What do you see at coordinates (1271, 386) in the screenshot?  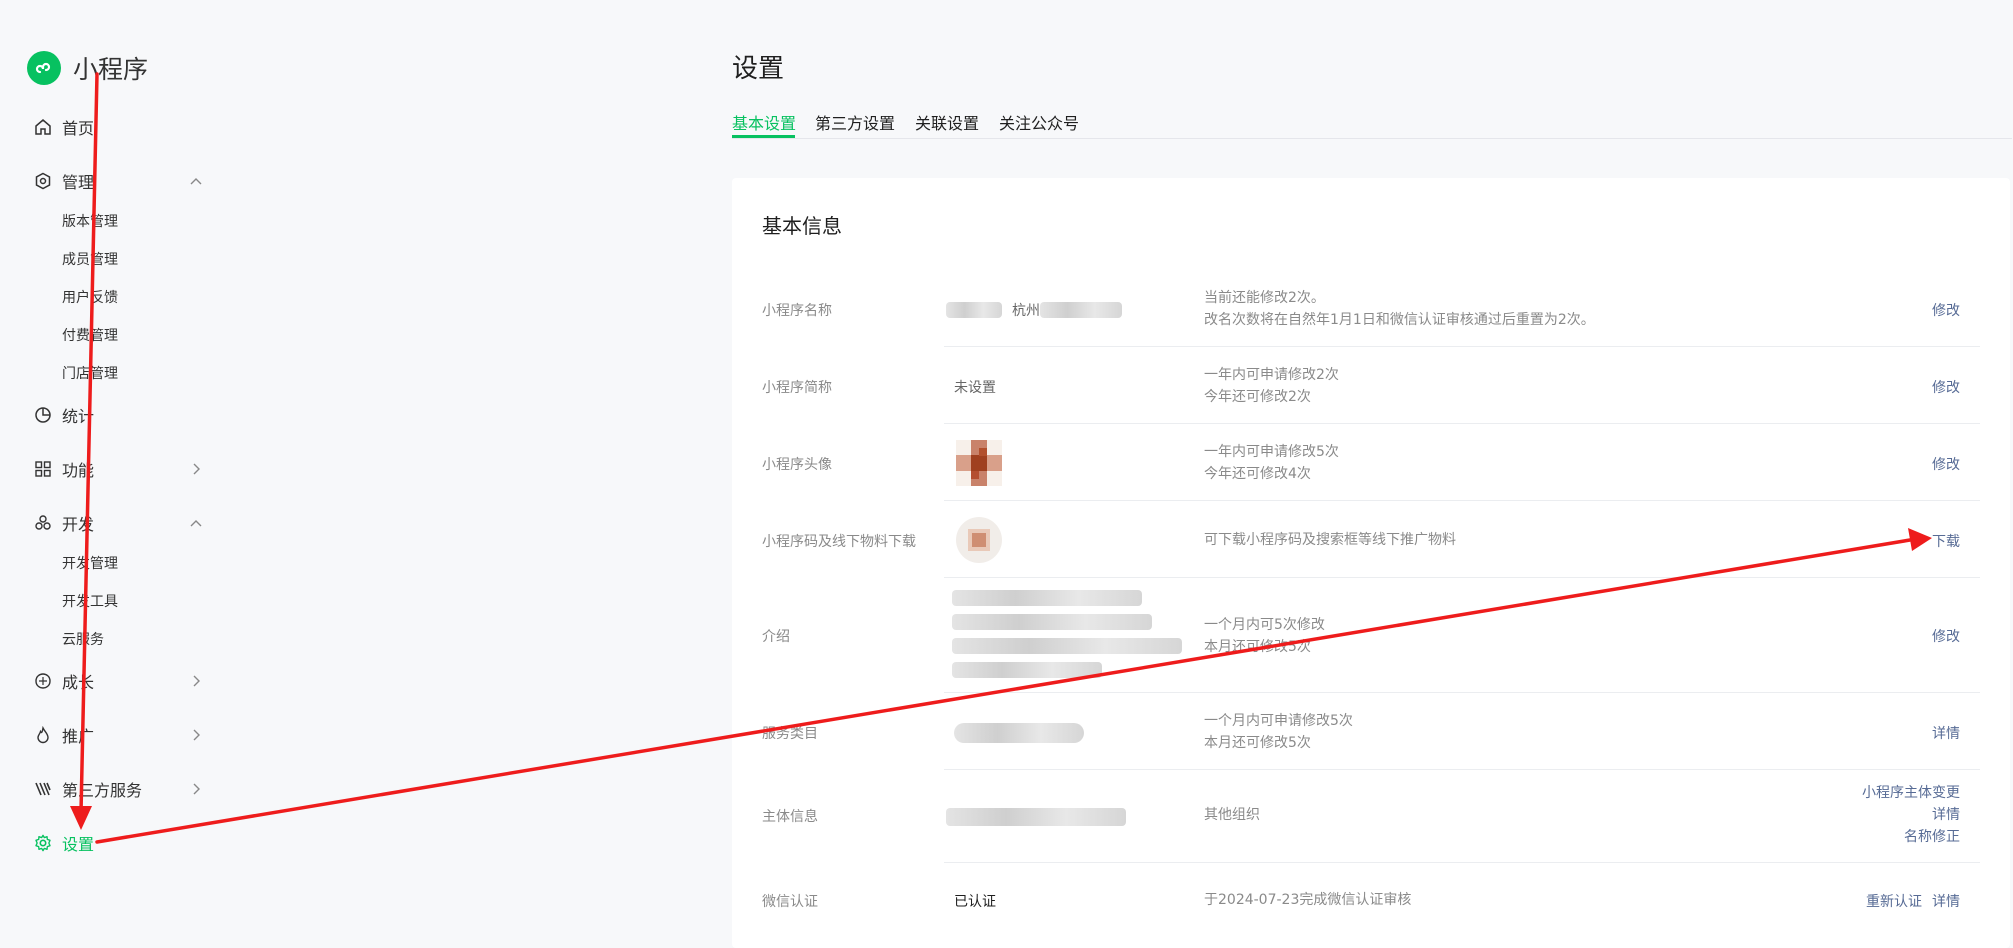 I see `row-description: 一年内可申请修改2次 今年还可修改2次` at bounding box center [1271, 386].